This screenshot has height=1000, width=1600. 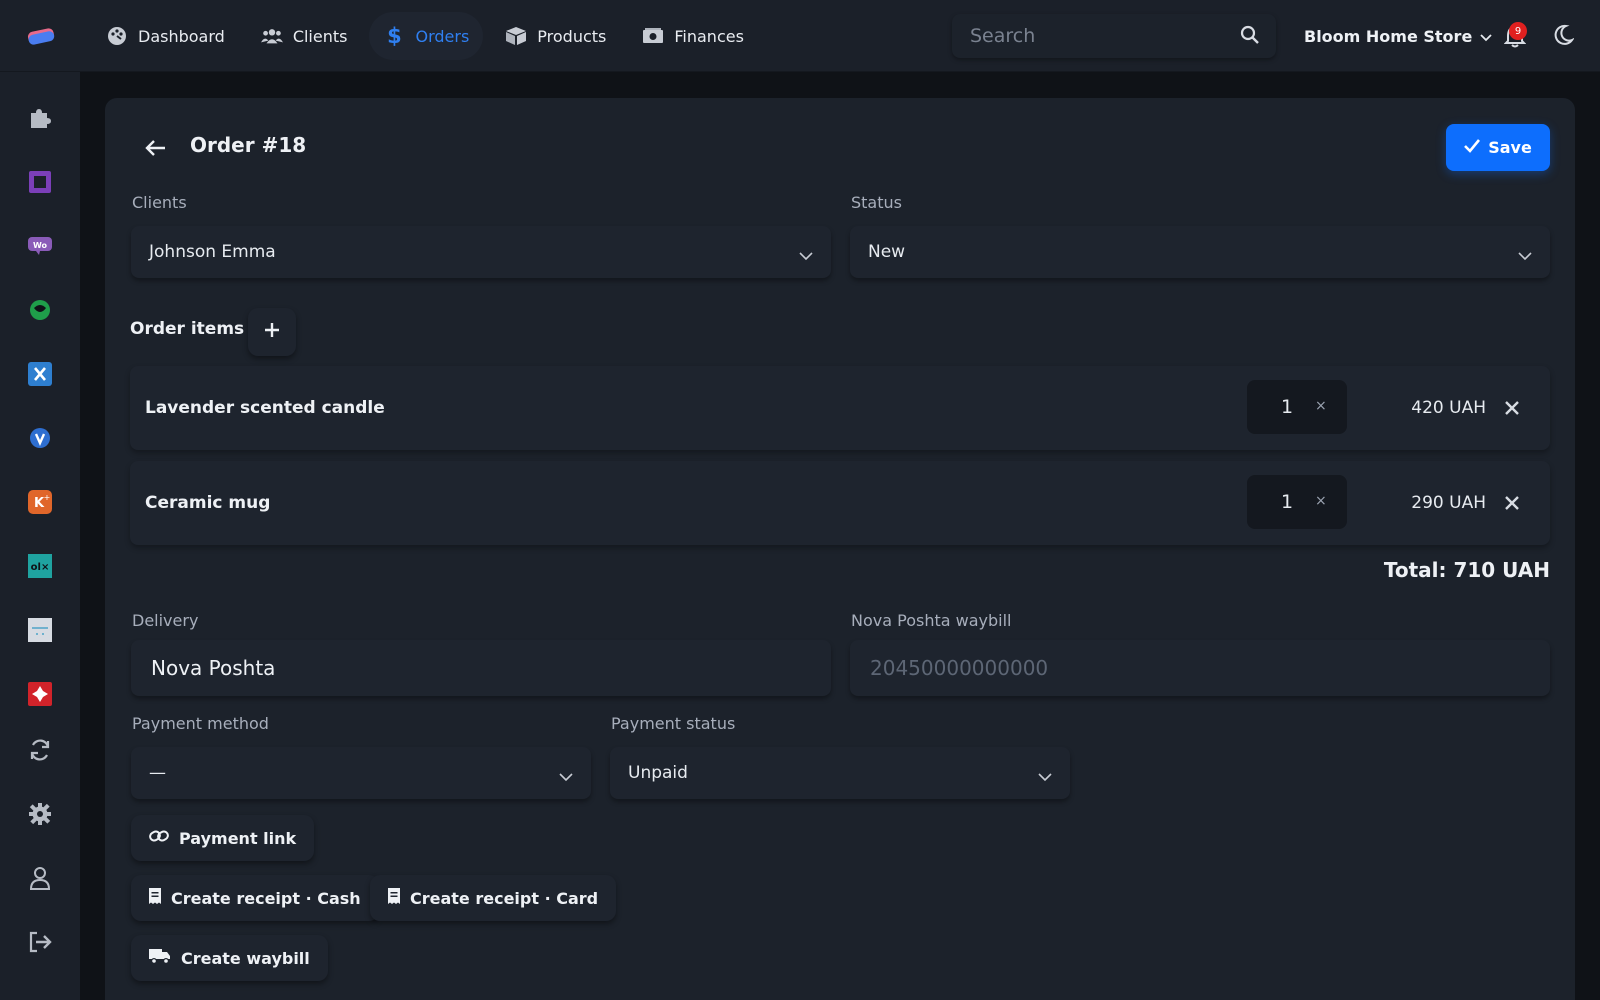 I want to click on woo-icon: Wo, so click(x=40, y=246).